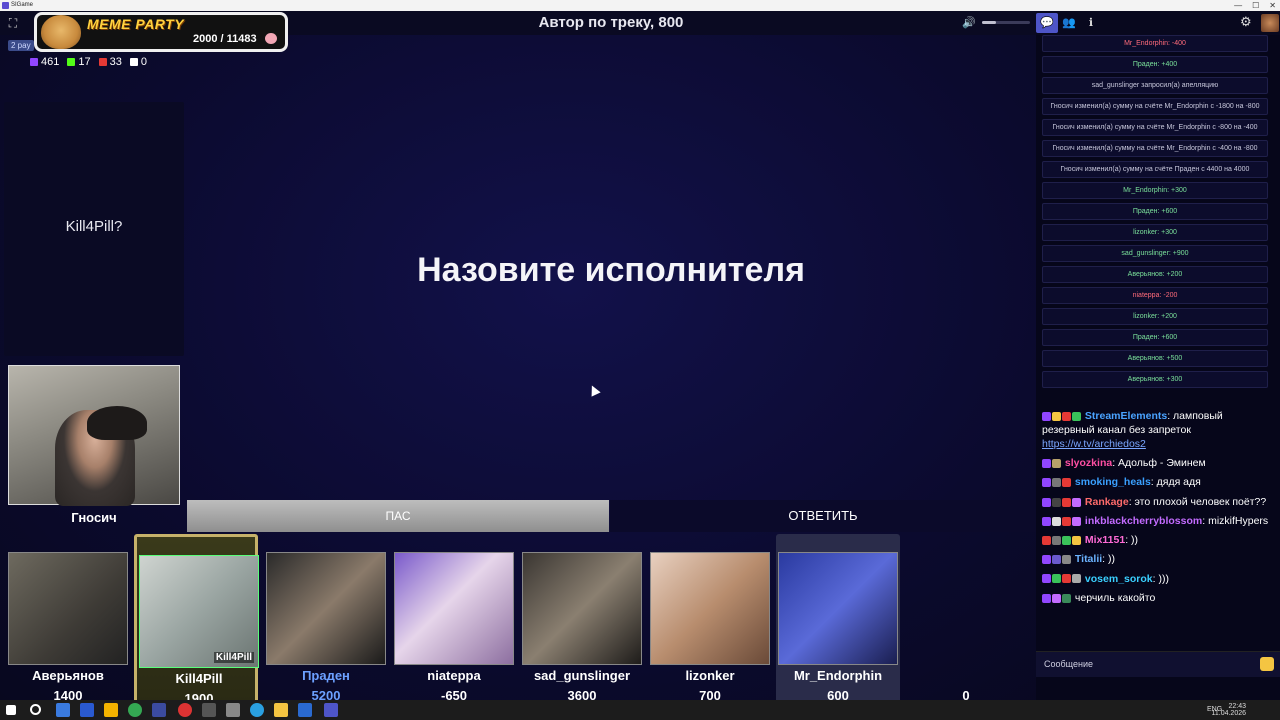  What do you see at coordinates (838, 620) in the screenshot?
I see `player-card-selected: Mr_Endorphin 600` at bounding box center [838, 620].